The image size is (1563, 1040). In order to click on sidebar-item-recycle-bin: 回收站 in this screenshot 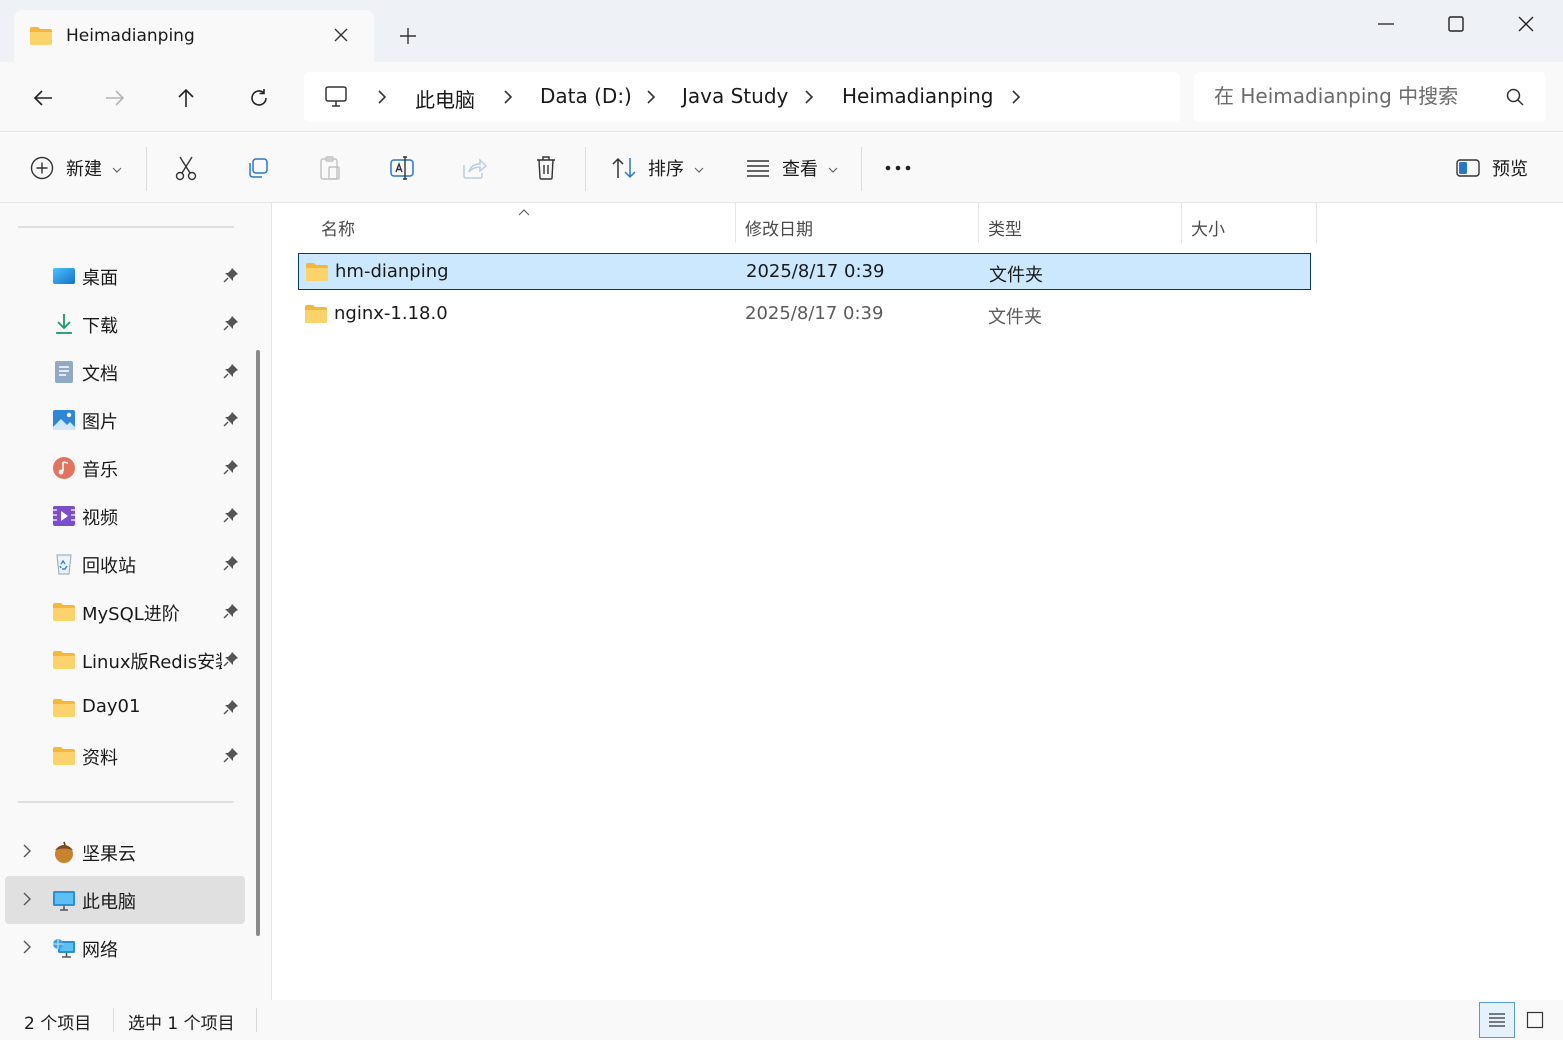, I will do `click(125, 564)`.